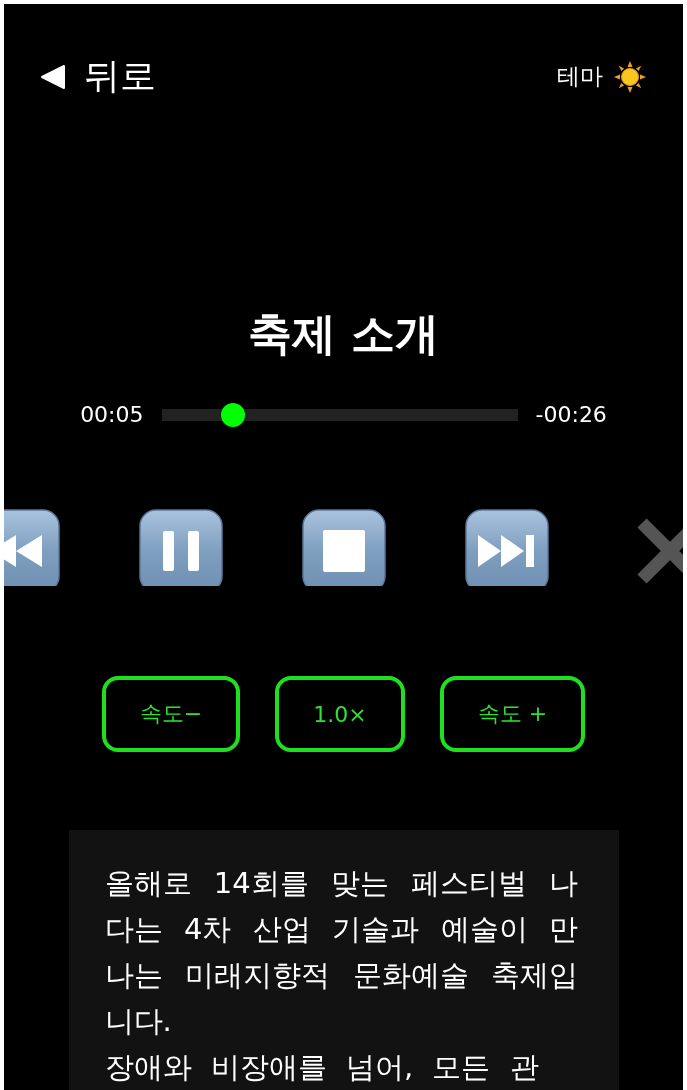 The width and height of the screenshot is (687, 1090). Describe the element at coordinates (512, 714) in the screenshot. I see `speed-button: 속도 +` at that location.